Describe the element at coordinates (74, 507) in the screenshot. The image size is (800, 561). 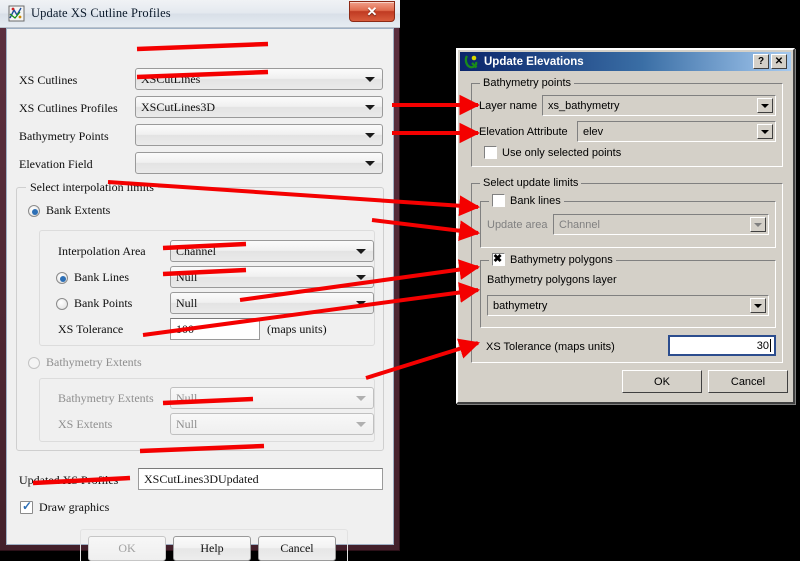
I see `draw-graphics-label: Draw graphics` at that location.